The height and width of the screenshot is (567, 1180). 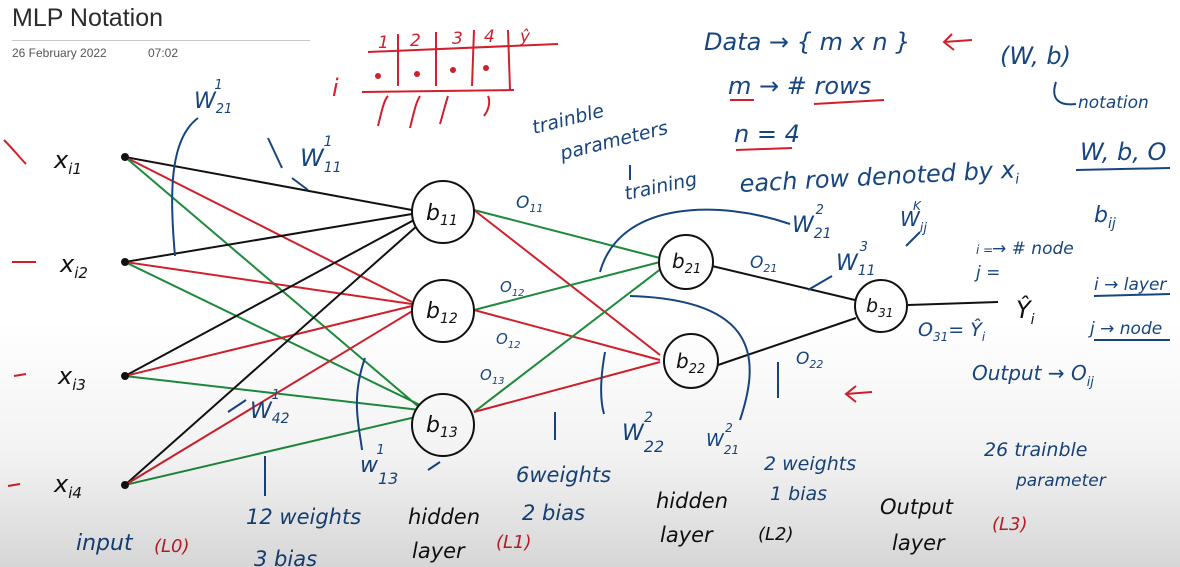 What do you see at coordinates (285, 557) in the screenshot?
I see `label-3-bias: 3 bias` at bounding box center [285, 557].